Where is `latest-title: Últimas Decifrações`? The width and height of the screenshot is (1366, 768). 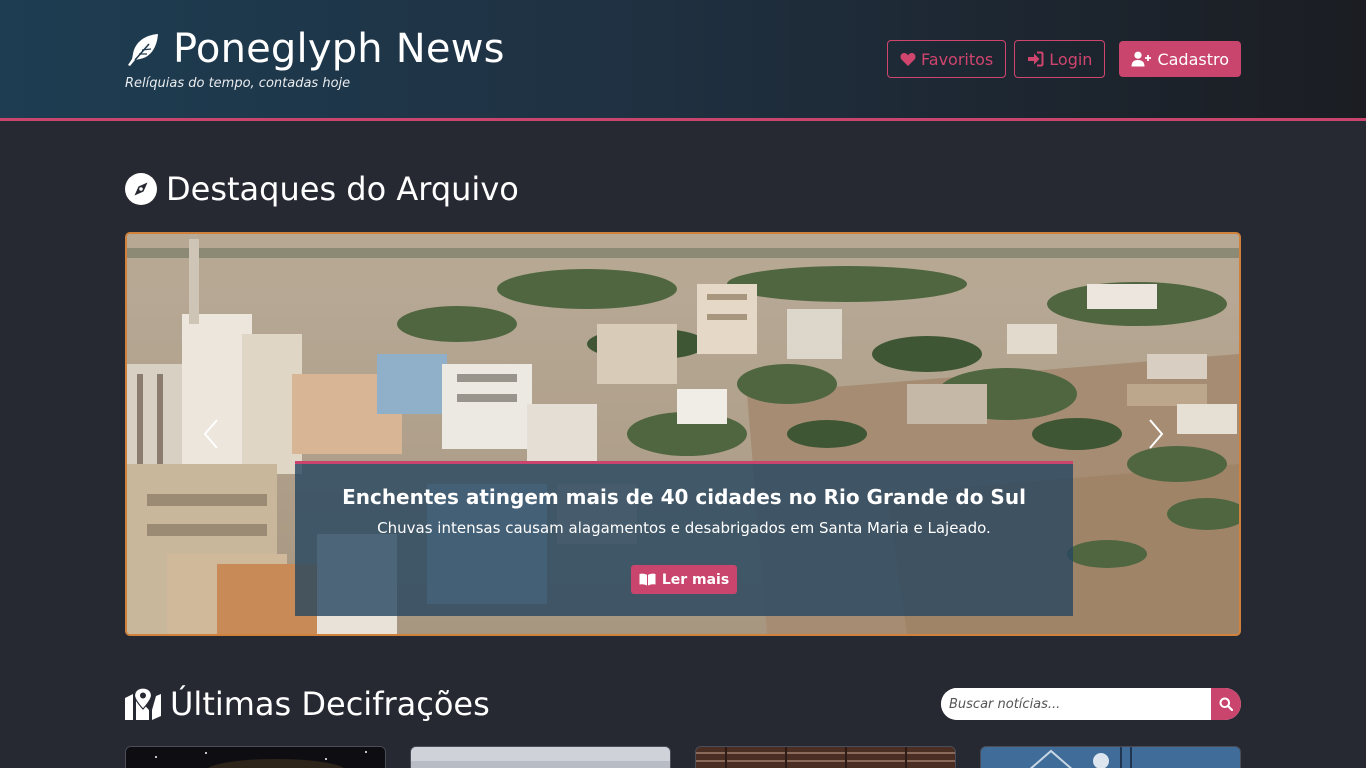 latest-title: Últimas Decifrações is located at coordinates (330, 704).